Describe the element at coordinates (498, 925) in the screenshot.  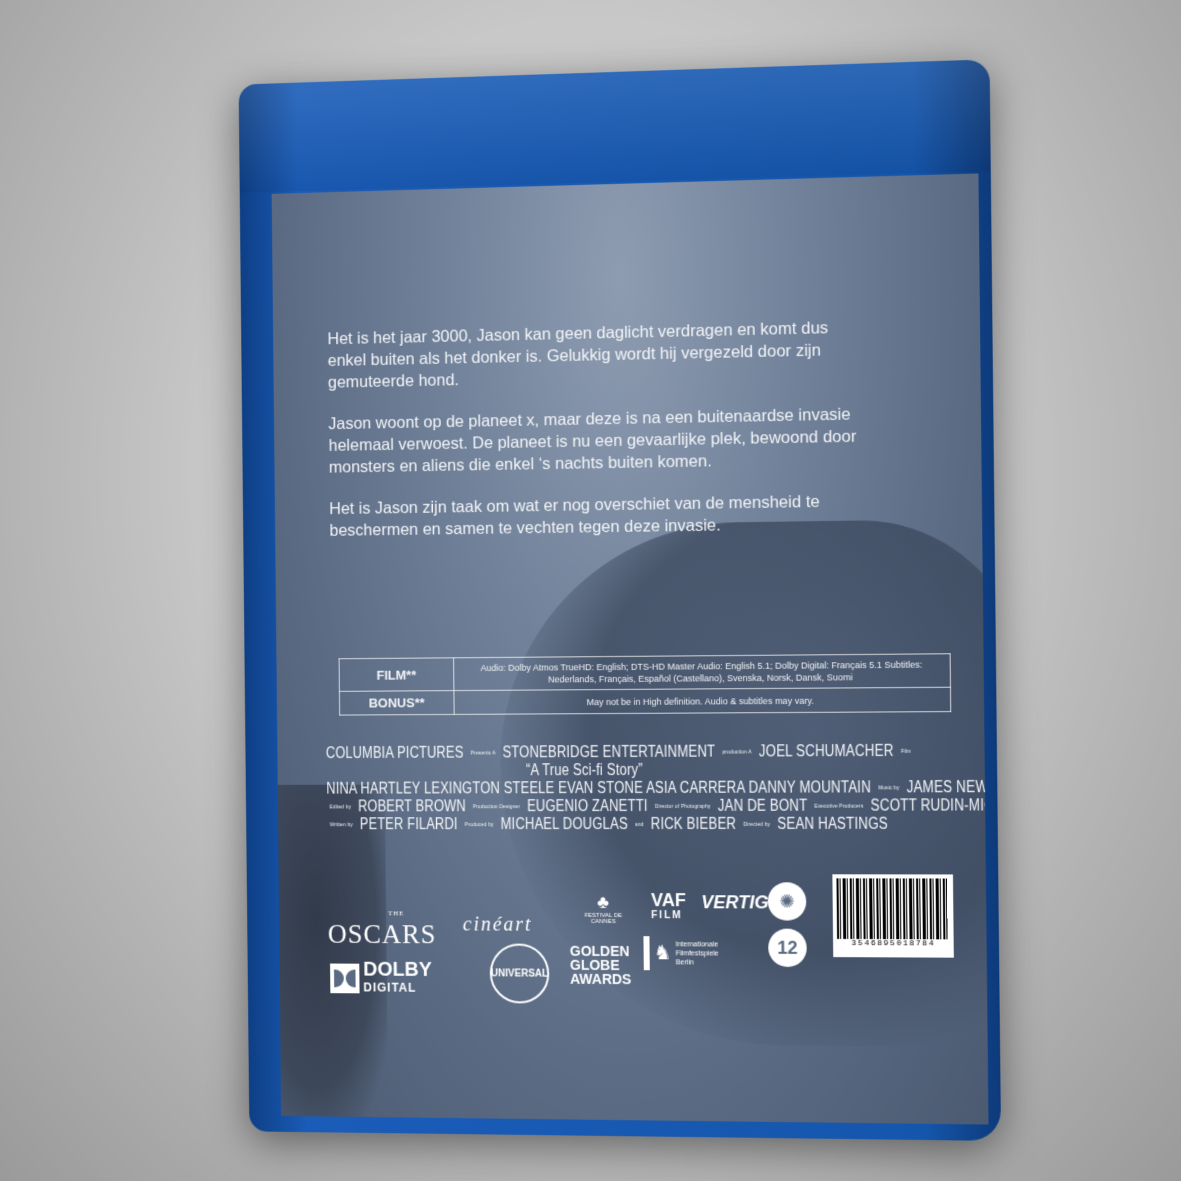
I see `cineart-logo: cinéart` at that location.